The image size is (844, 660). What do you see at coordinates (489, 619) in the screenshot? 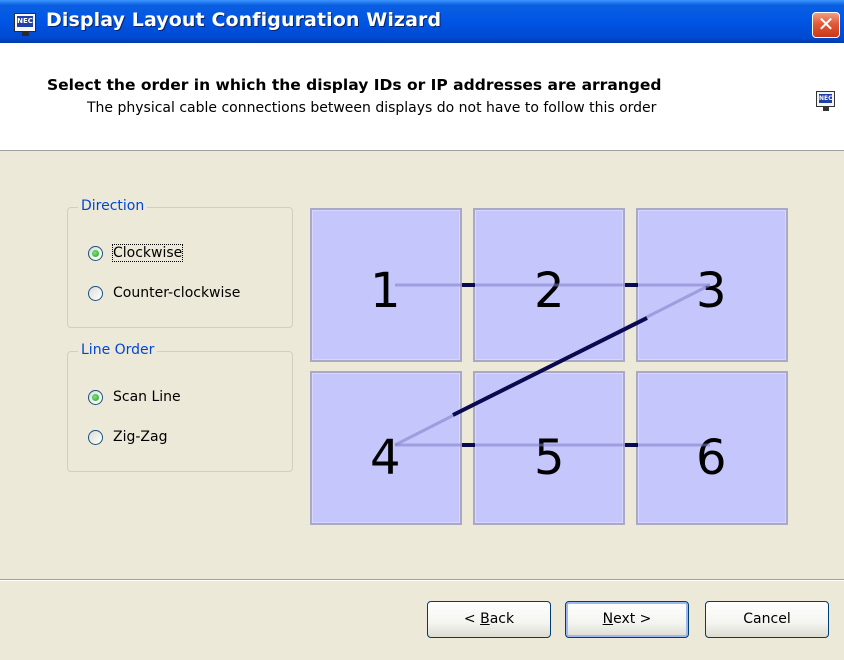
I see `back-button: < Back` at bounding box center [489, 619].